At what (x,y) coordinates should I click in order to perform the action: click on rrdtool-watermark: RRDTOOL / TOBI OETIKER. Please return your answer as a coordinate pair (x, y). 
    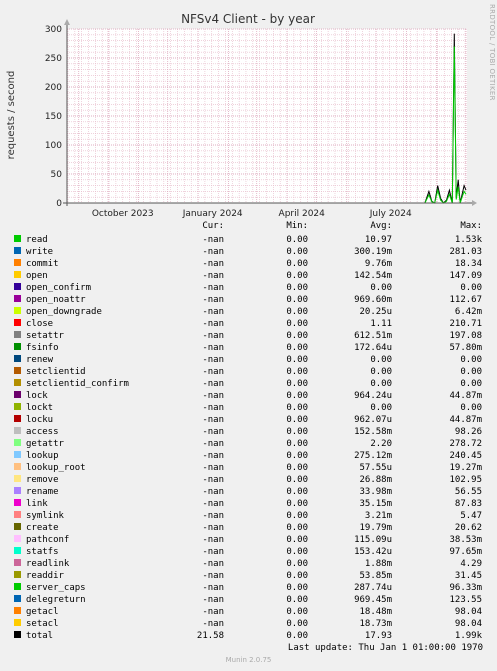
    Looking at the image, I should click on (492, 52).